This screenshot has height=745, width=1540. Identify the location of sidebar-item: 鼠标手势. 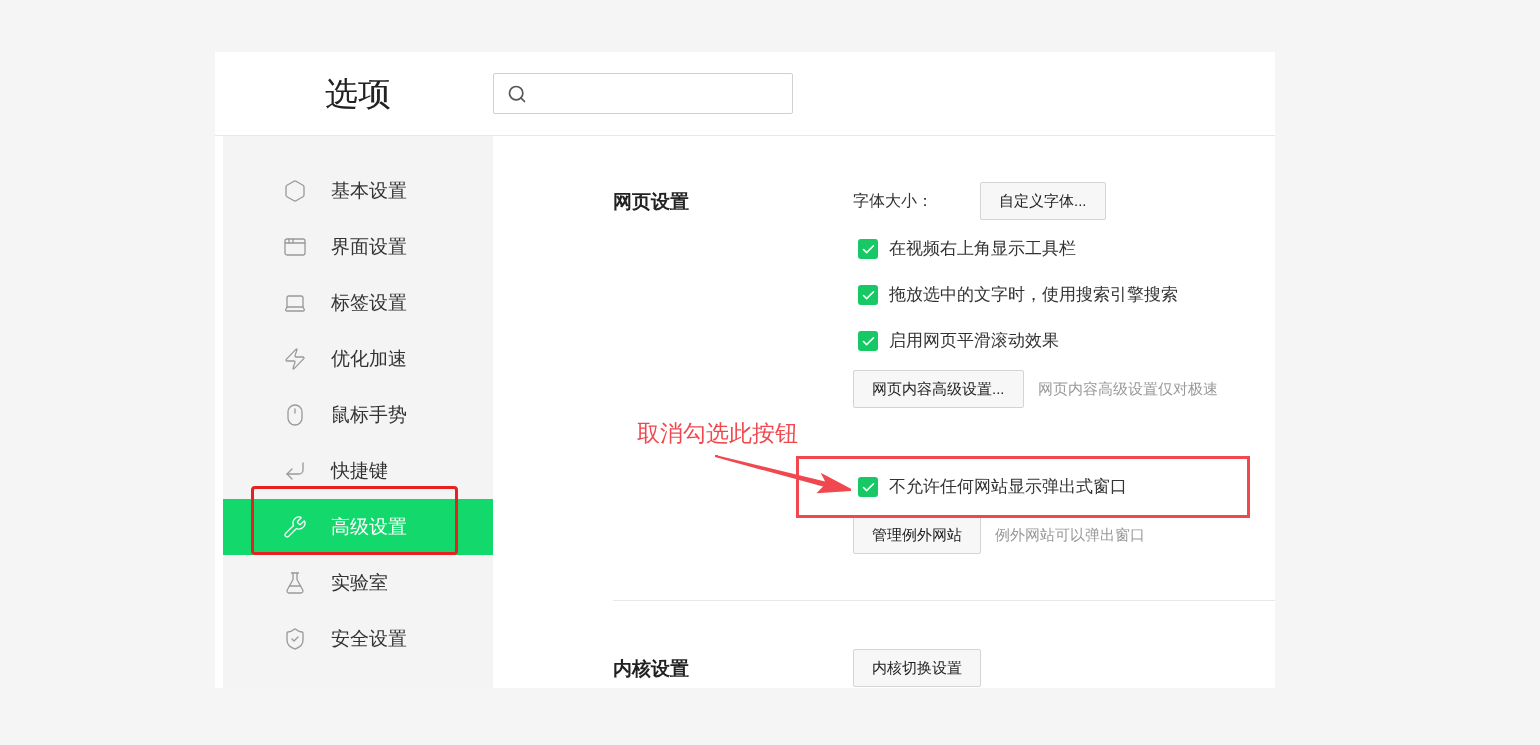
(358, 415).